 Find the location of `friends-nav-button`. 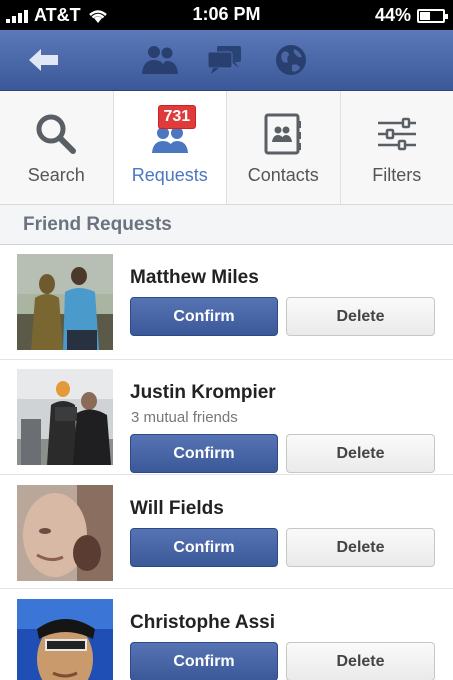

friends-nav-button is located at coordinates (160, 60).